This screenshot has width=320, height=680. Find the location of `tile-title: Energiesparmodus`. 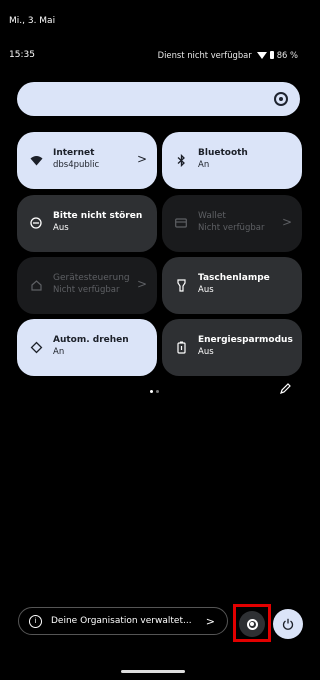

tile-title: Energiesparmodus is located at coordinates (245, 340).